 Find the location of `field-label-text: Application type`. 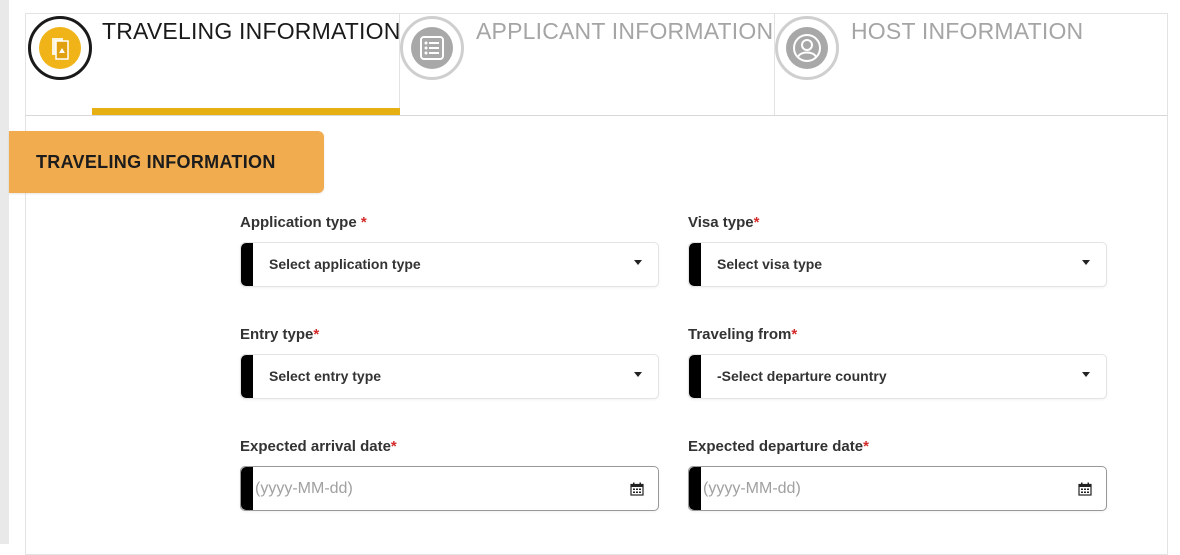

field-label-text: Application type is located at coordinates (300, 222).